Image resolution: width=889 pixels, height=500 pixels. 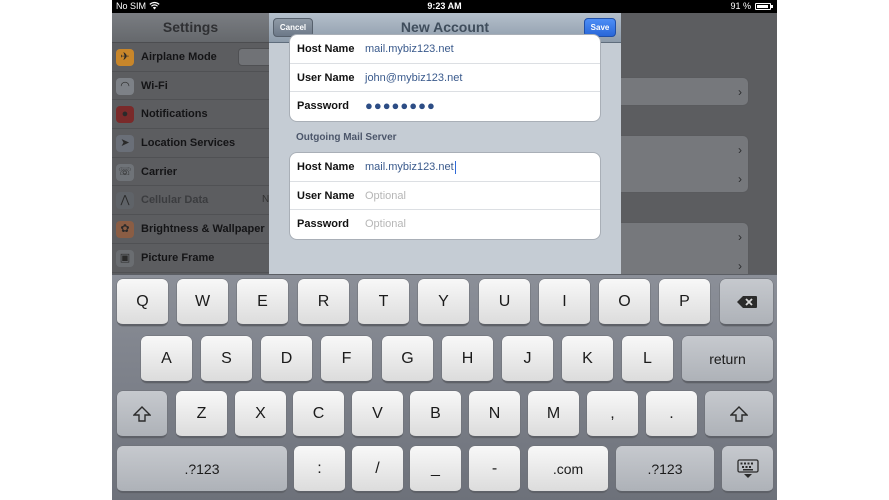 I want to click on settings-item-location-services: ➤ Location Services, so click(x=190, y=143).